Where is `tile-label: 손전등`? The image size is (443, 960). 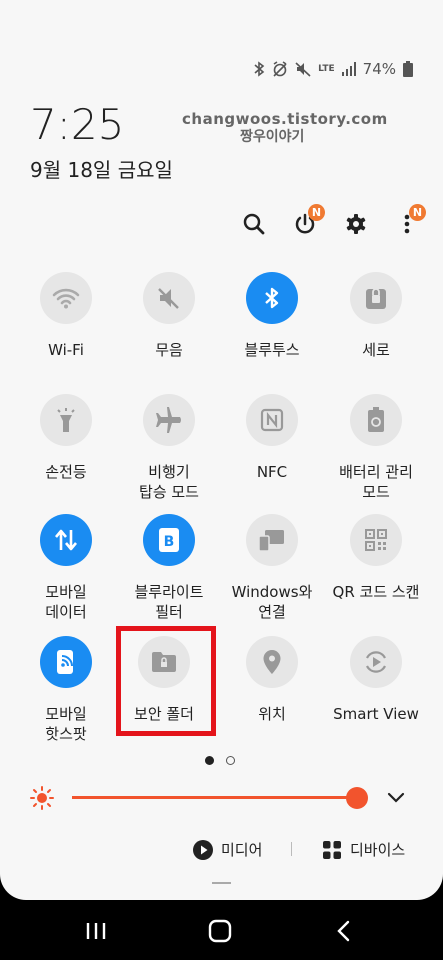
tile-label: 손전등 is located at coordinates (66, 472).